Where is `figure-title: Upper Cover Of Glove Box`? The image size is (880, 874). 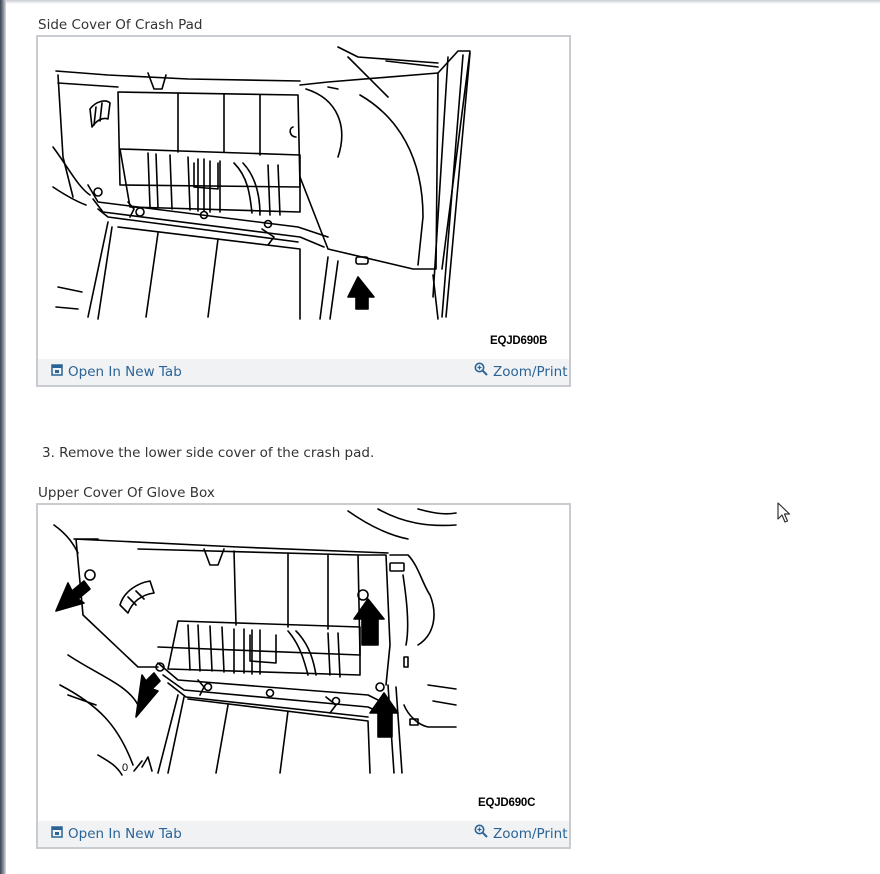
figure-title: Upper Cover Of Glove Box is located at coordinates (126, 493).